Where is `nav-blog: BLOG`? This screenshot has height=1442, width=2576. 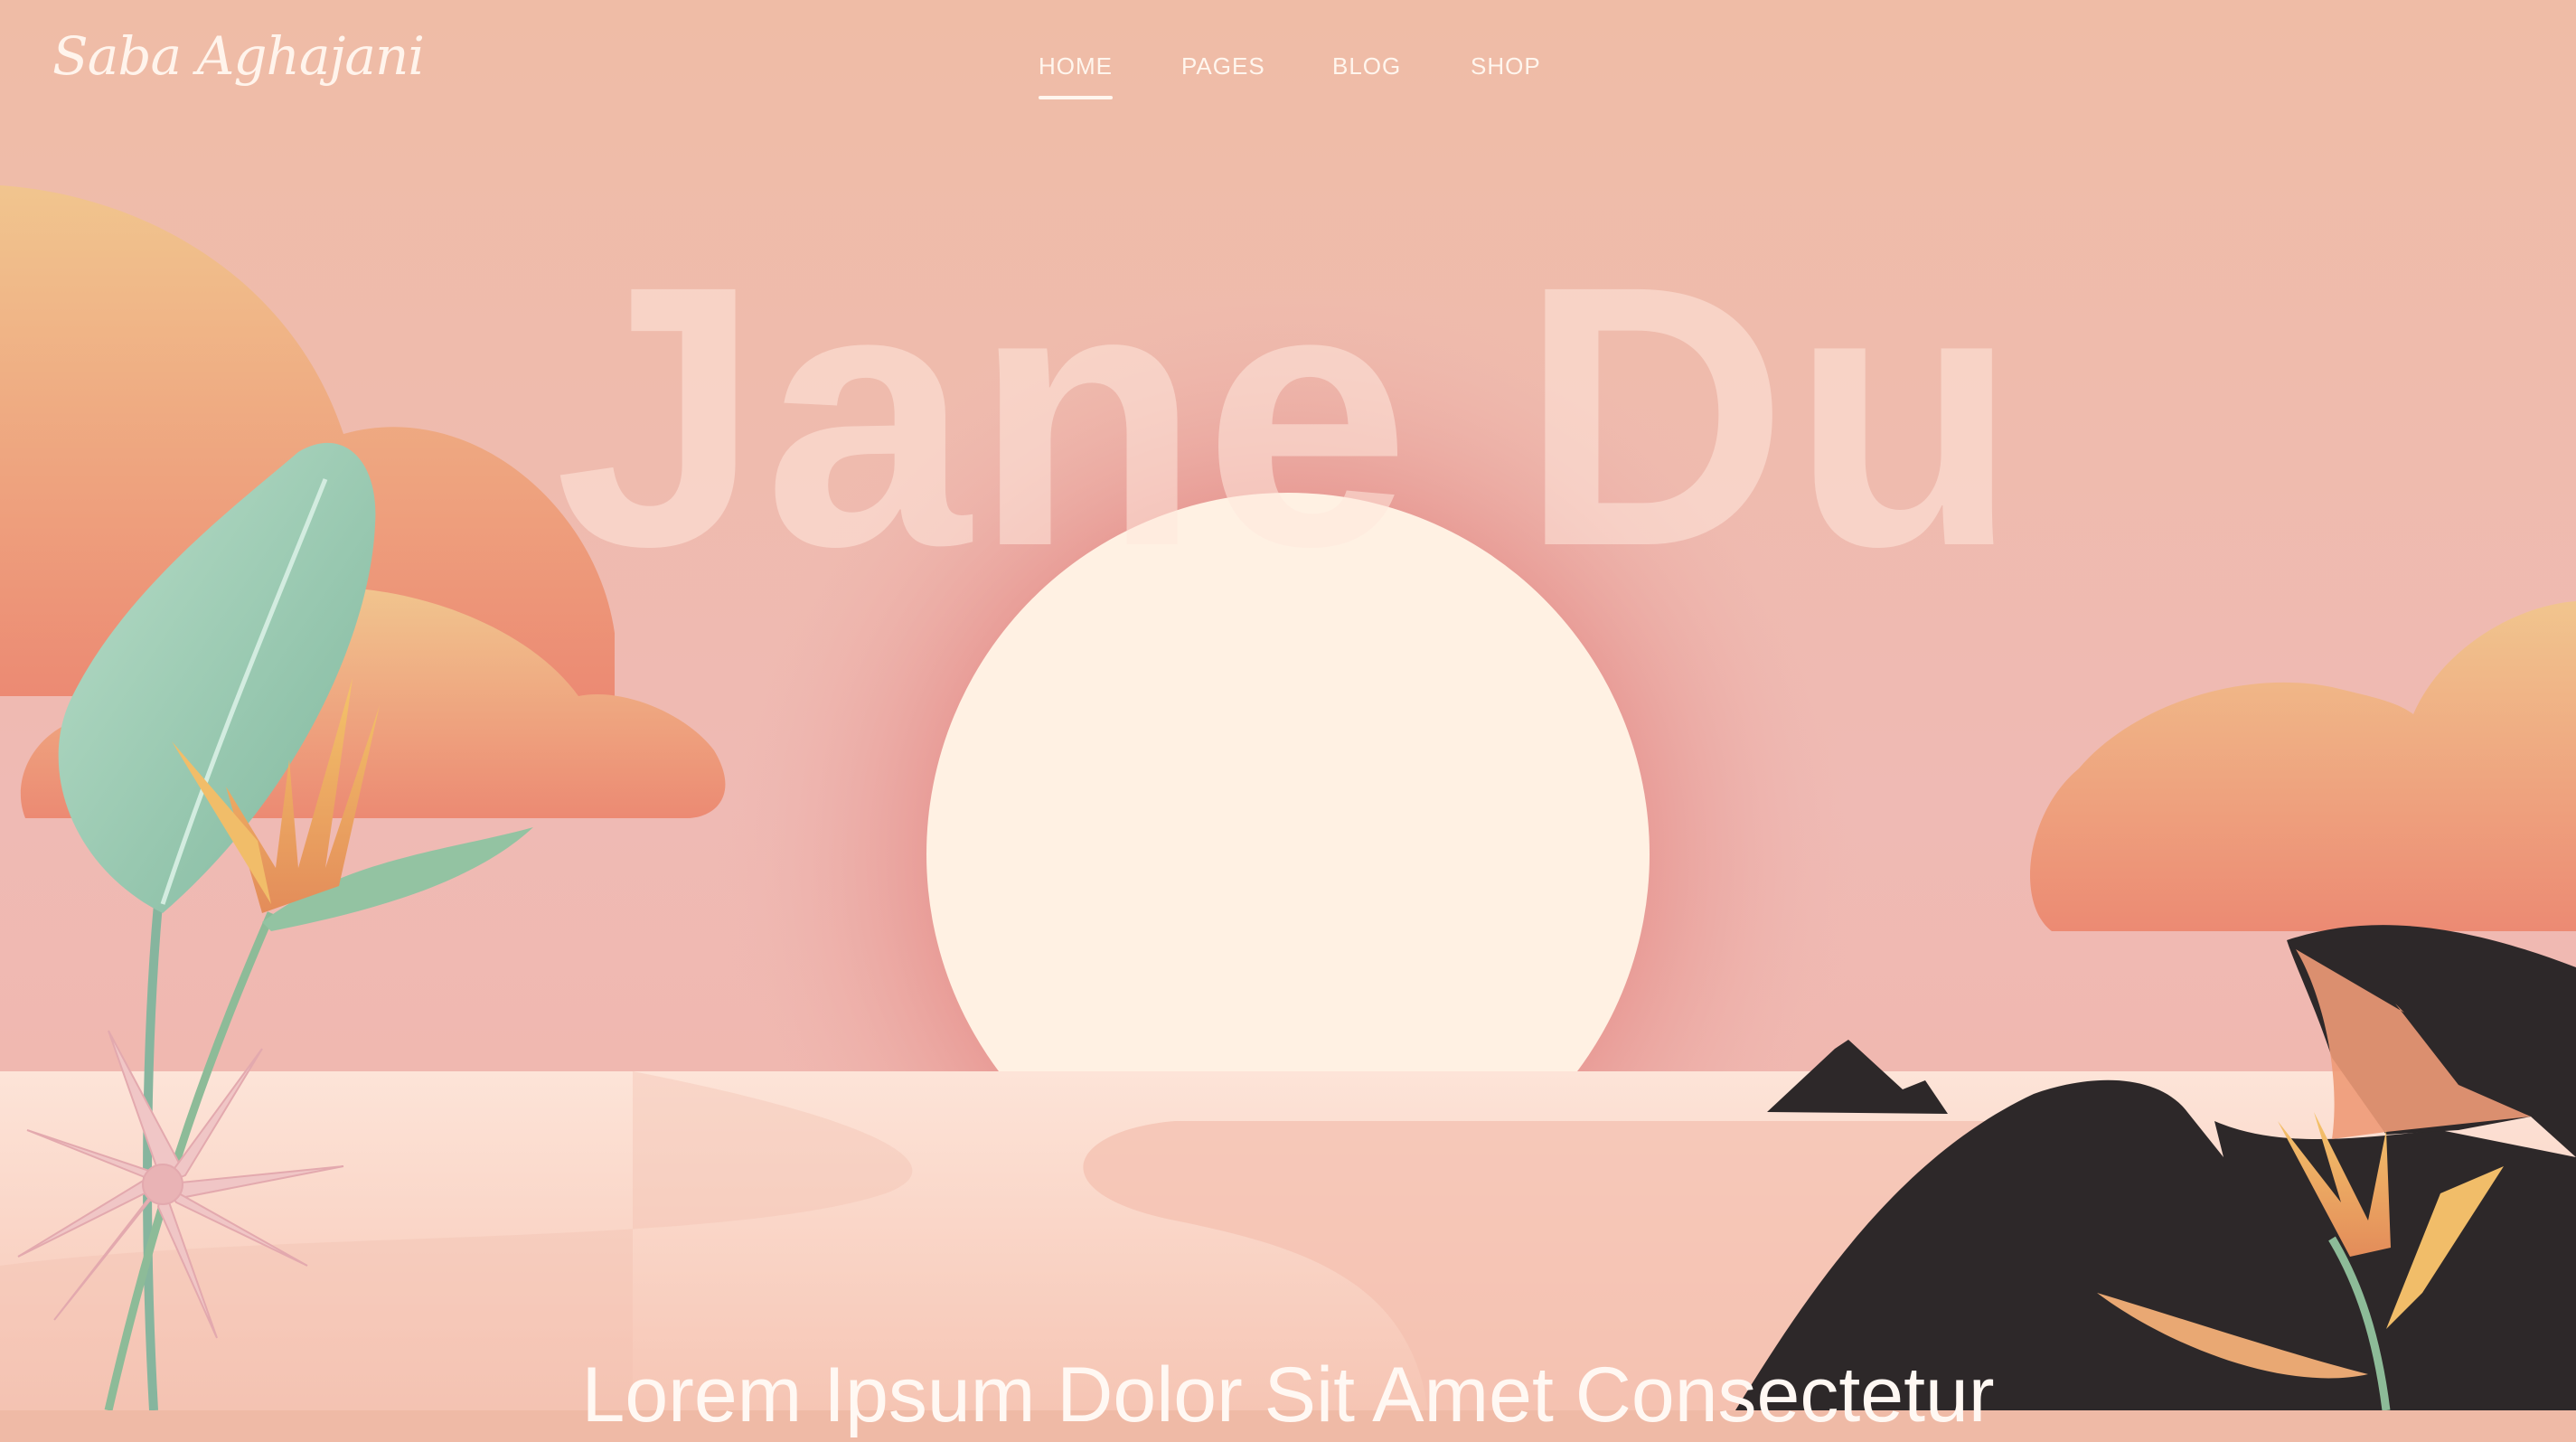
nav-blog: BLOG is located at coordinates (1367, 66).